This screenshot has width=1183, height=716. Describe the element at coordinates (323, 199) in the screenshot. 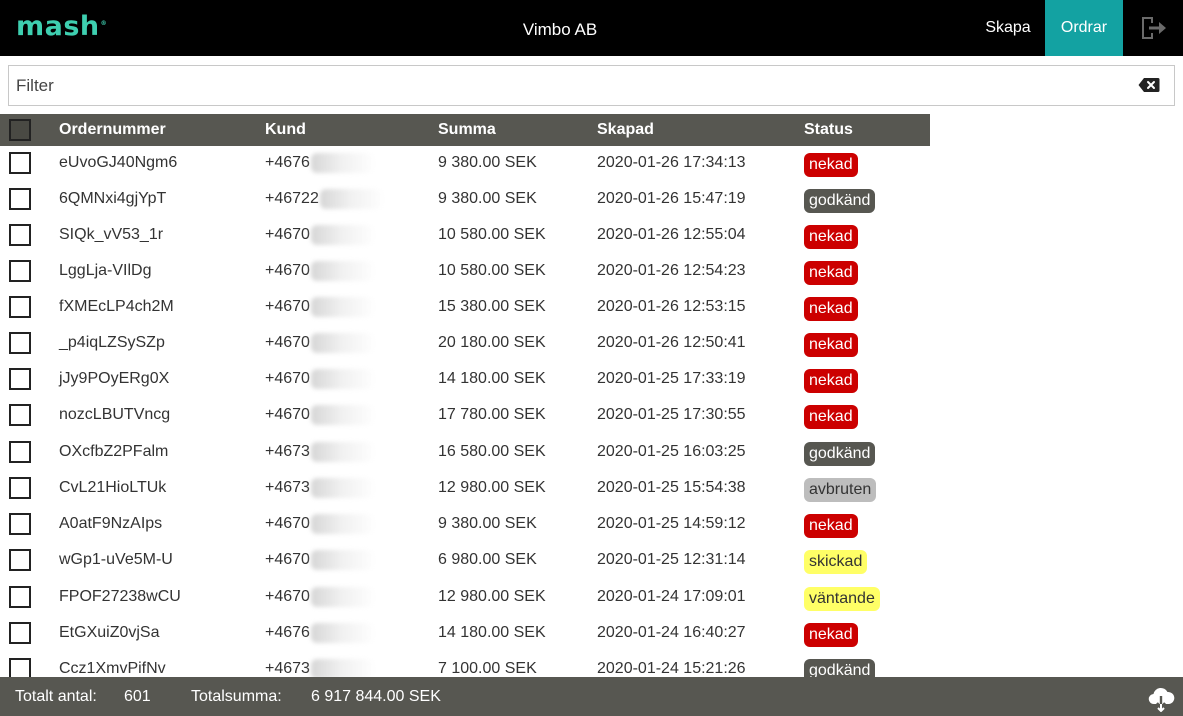

I see `customer-phone: +46722` at that location.